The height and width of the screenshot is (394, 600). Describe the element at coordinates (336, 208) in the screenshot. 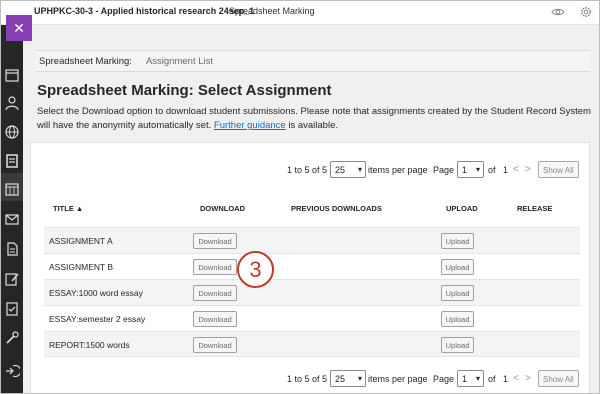

I see `column-header-previous-downloads: PREVIOUS DOWNLOADS` at that location.